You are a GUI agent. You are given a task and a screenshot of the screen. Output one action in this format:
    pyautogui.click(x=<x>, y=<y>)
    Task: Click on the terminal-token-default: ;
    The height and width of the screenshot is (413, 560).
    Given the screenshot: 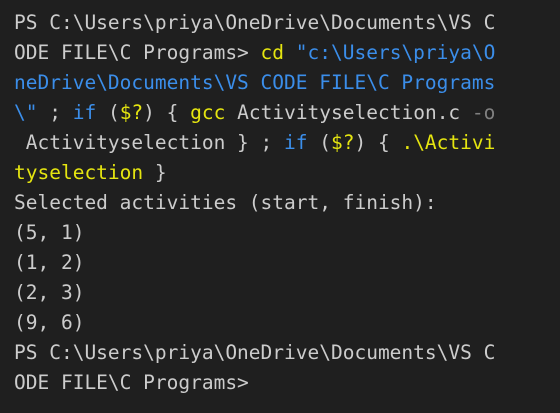 What is the action you would take?
    pyautogui.click(x=55, y=112)
    